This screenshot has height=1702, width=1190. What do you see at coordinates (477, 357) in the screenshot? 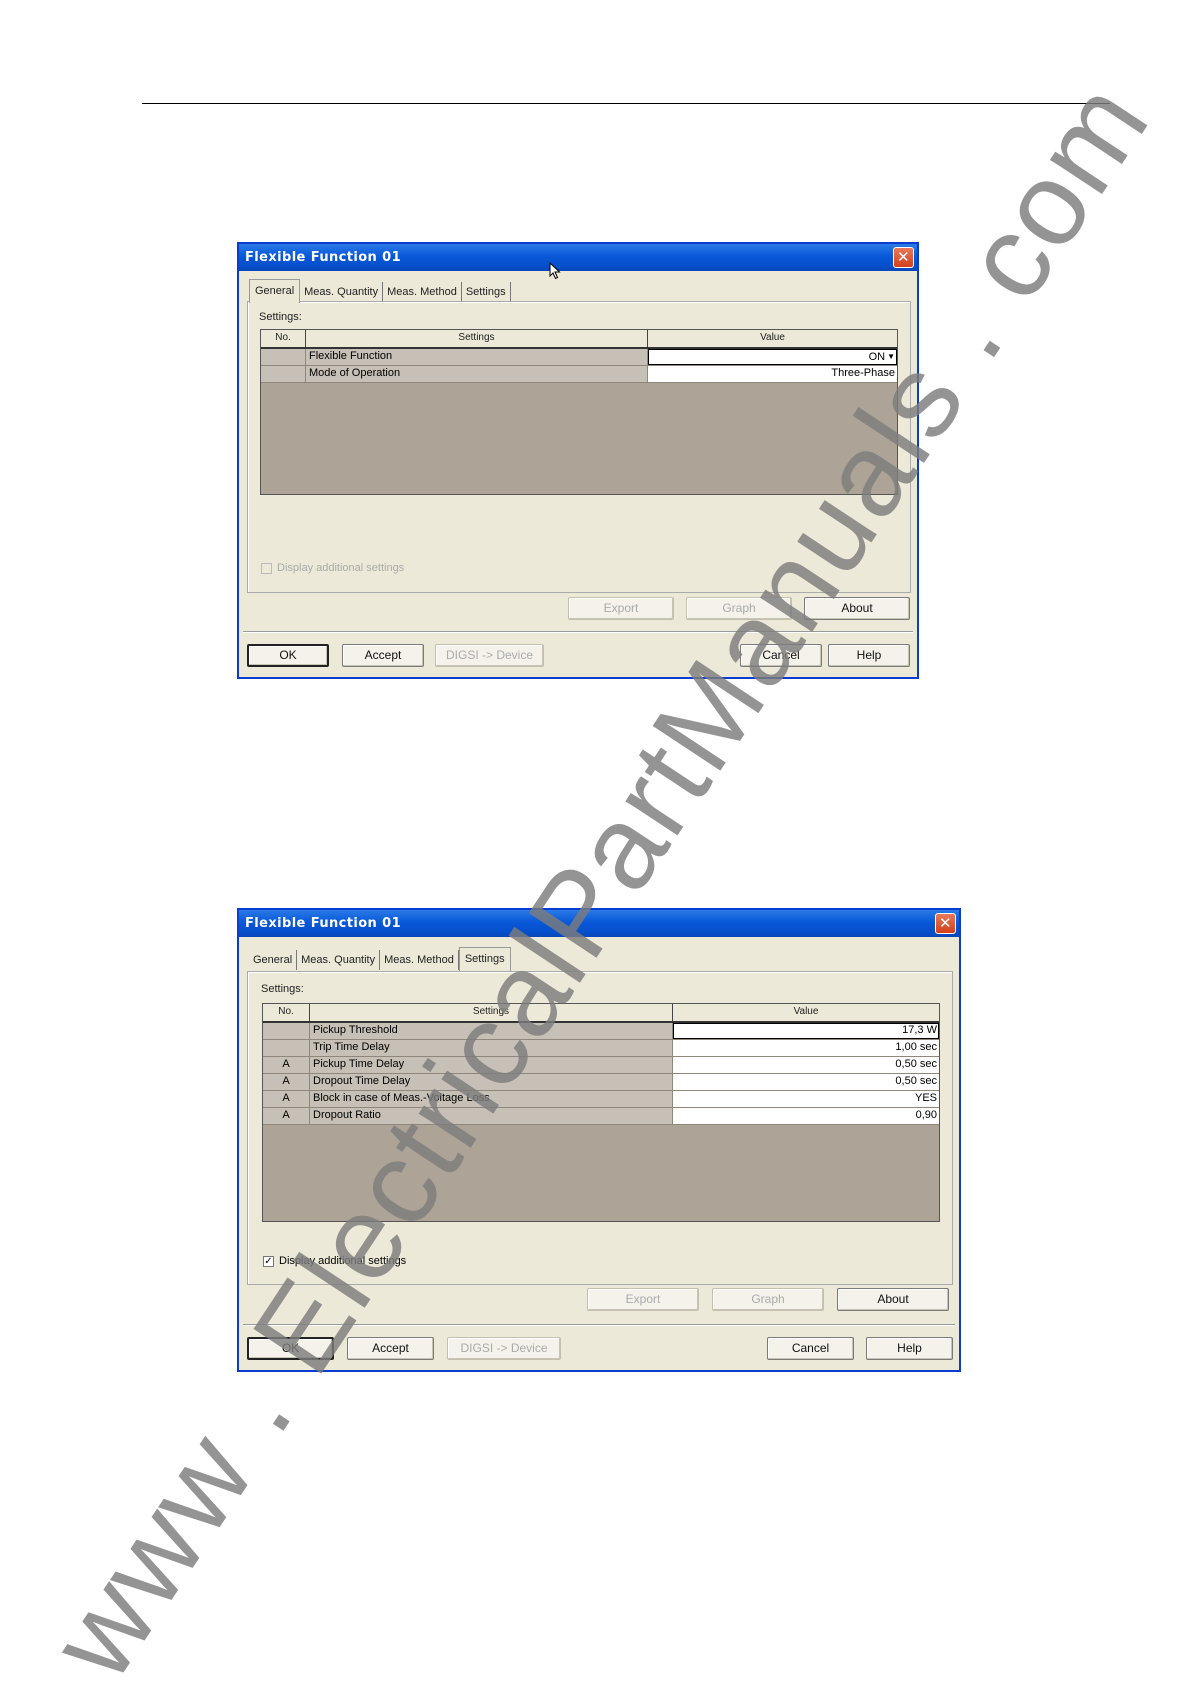
I see `row-setting-name: Flexible Function` at bounding box center [477, 357].